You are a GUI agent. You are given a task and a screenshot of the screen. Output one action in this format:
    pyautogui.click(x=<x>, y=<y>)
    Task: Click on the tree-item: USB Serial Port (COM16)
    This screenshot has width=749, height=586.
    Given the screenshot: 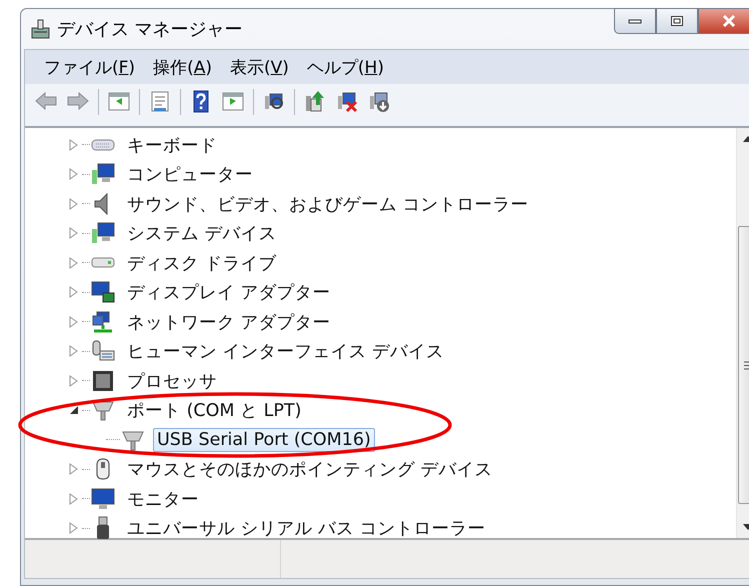 What is the action you would take?
    pyautogui.click(x=264, y=440)
    